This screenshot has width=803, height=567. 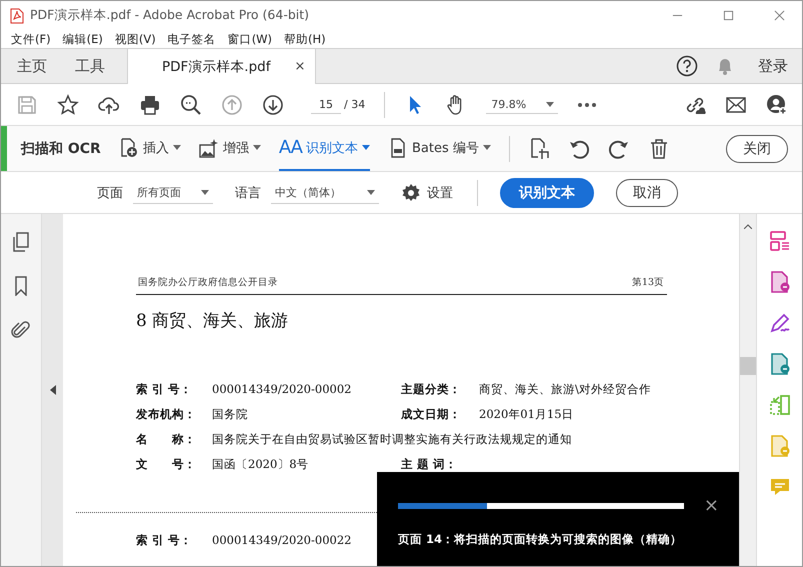 What do you see at coordinates (305, 39) in the screenshot?
I see `menu-item: 帮助(H)` at bounding box center [305, 39].